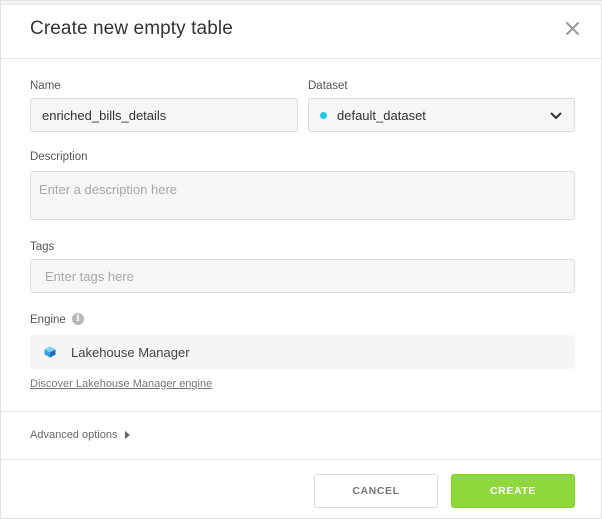 This screenshot has width=602, height=519. Describe the element at coordinates (104, 115) in the screenshot. I see `name-value: enriched_bills_details` at that location.